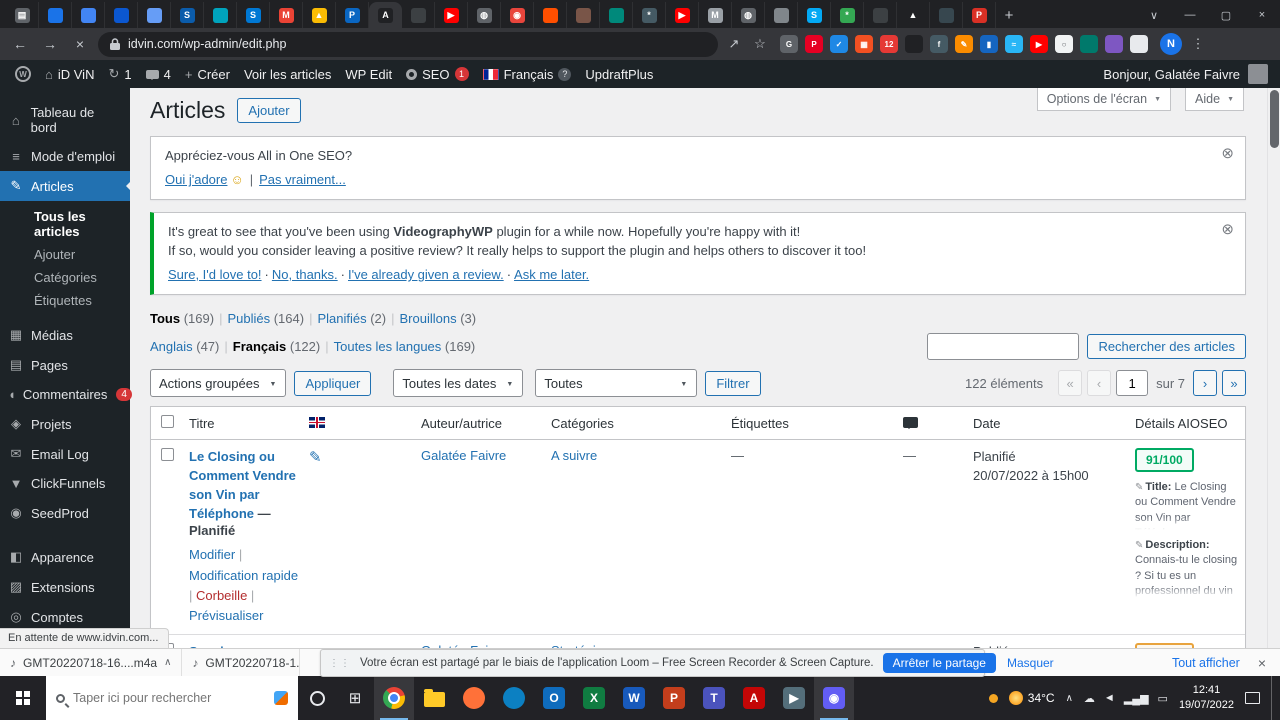  Describe the element at coordinates (554, 698) in the screenshot. I see `taskbar-outlook-button: O` at that location.